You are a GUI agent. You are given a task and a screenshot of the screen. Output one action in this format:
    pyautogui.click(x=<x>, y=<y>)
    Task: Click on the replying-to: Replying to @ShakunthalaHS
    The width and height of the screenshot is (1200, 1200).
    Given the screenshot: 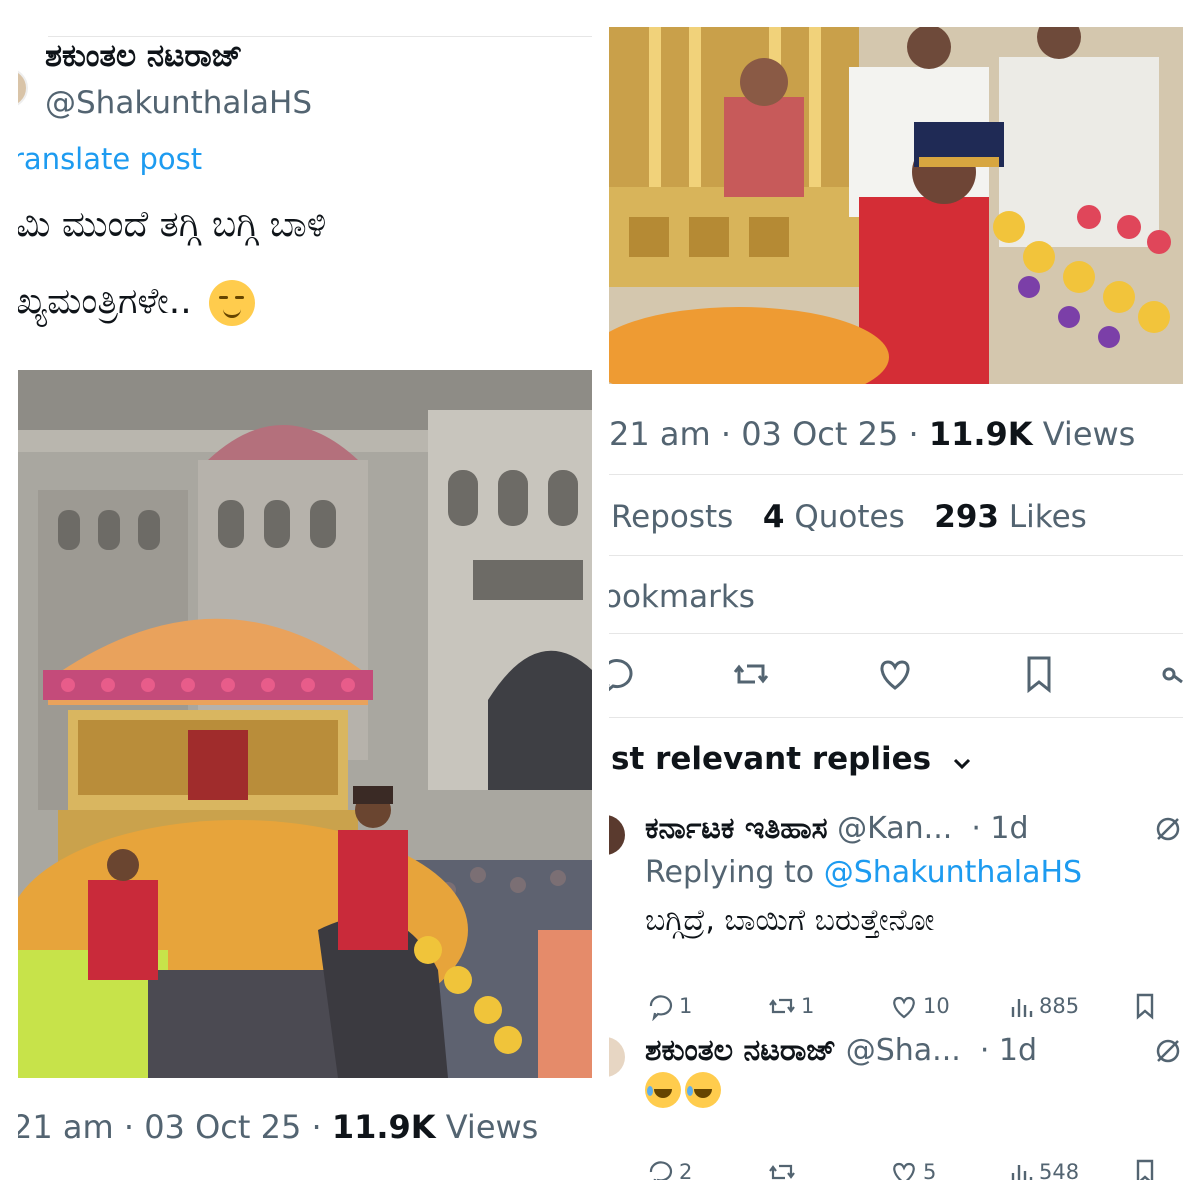 What is the action you would take?
    pyautogui.click(x=863, y=872)
    